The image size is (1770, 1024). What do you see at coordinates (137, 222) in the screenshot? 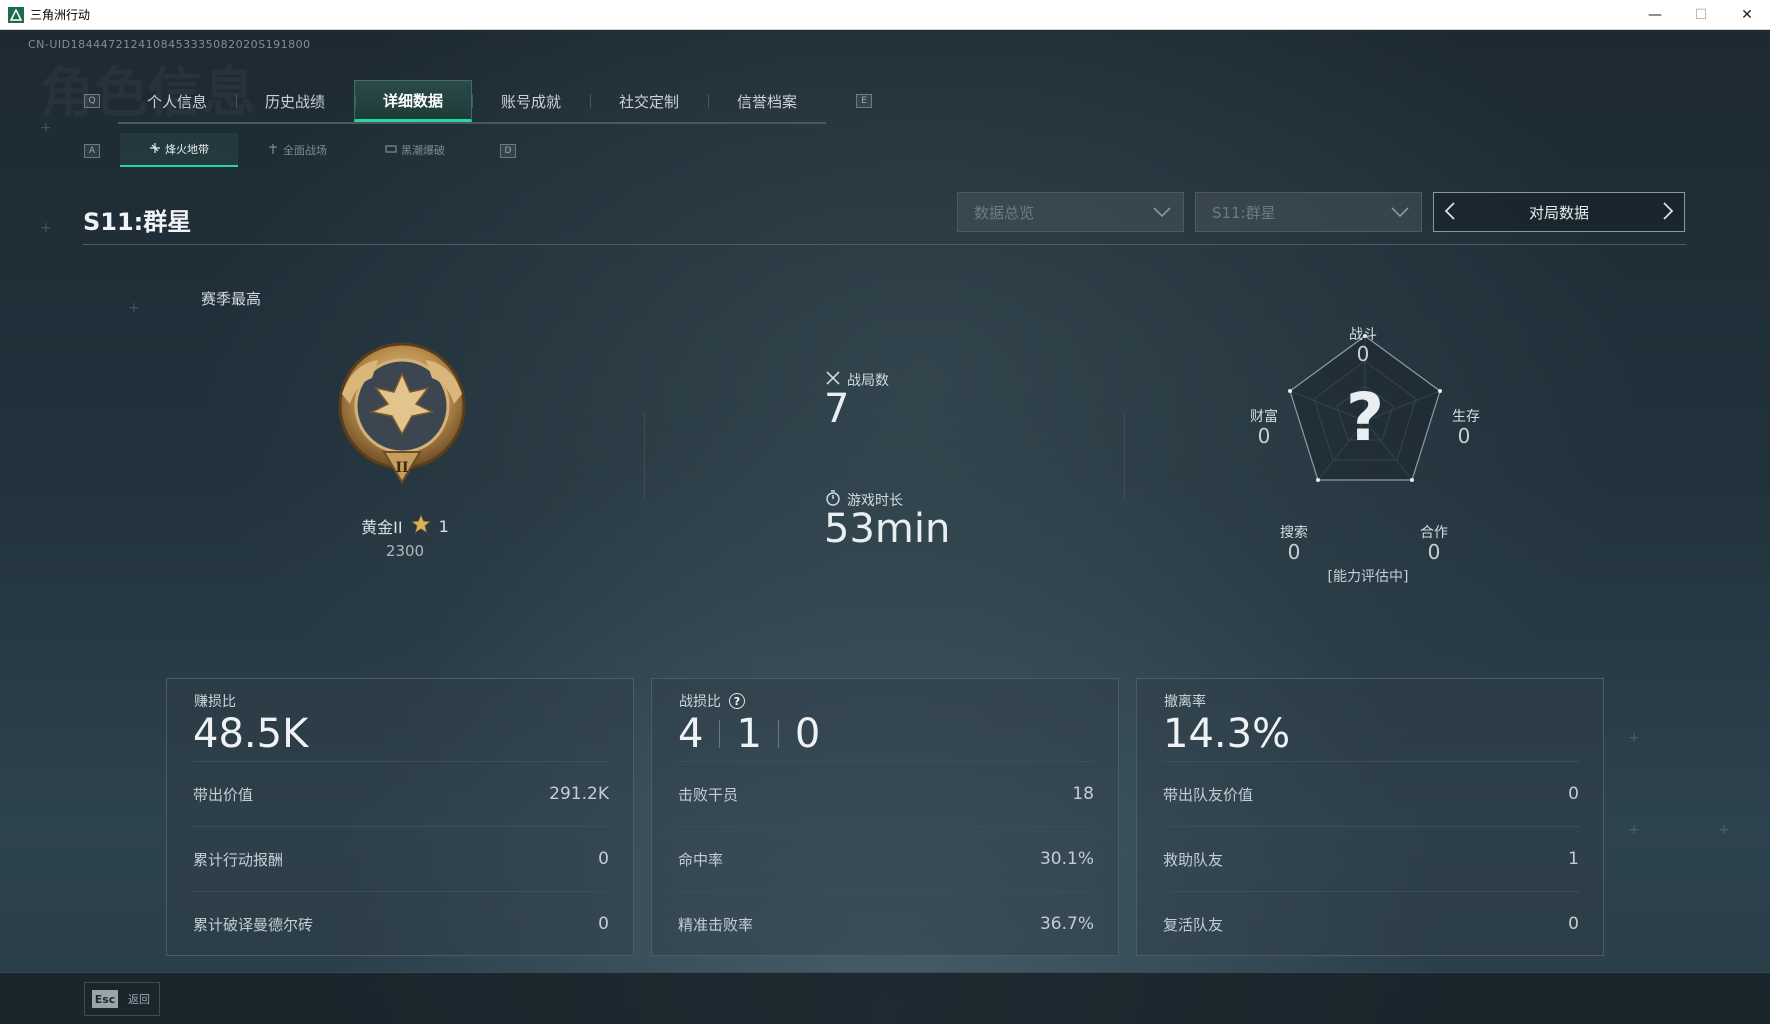
I see `page-title: S11:群星` at bounding box center [137, 222].